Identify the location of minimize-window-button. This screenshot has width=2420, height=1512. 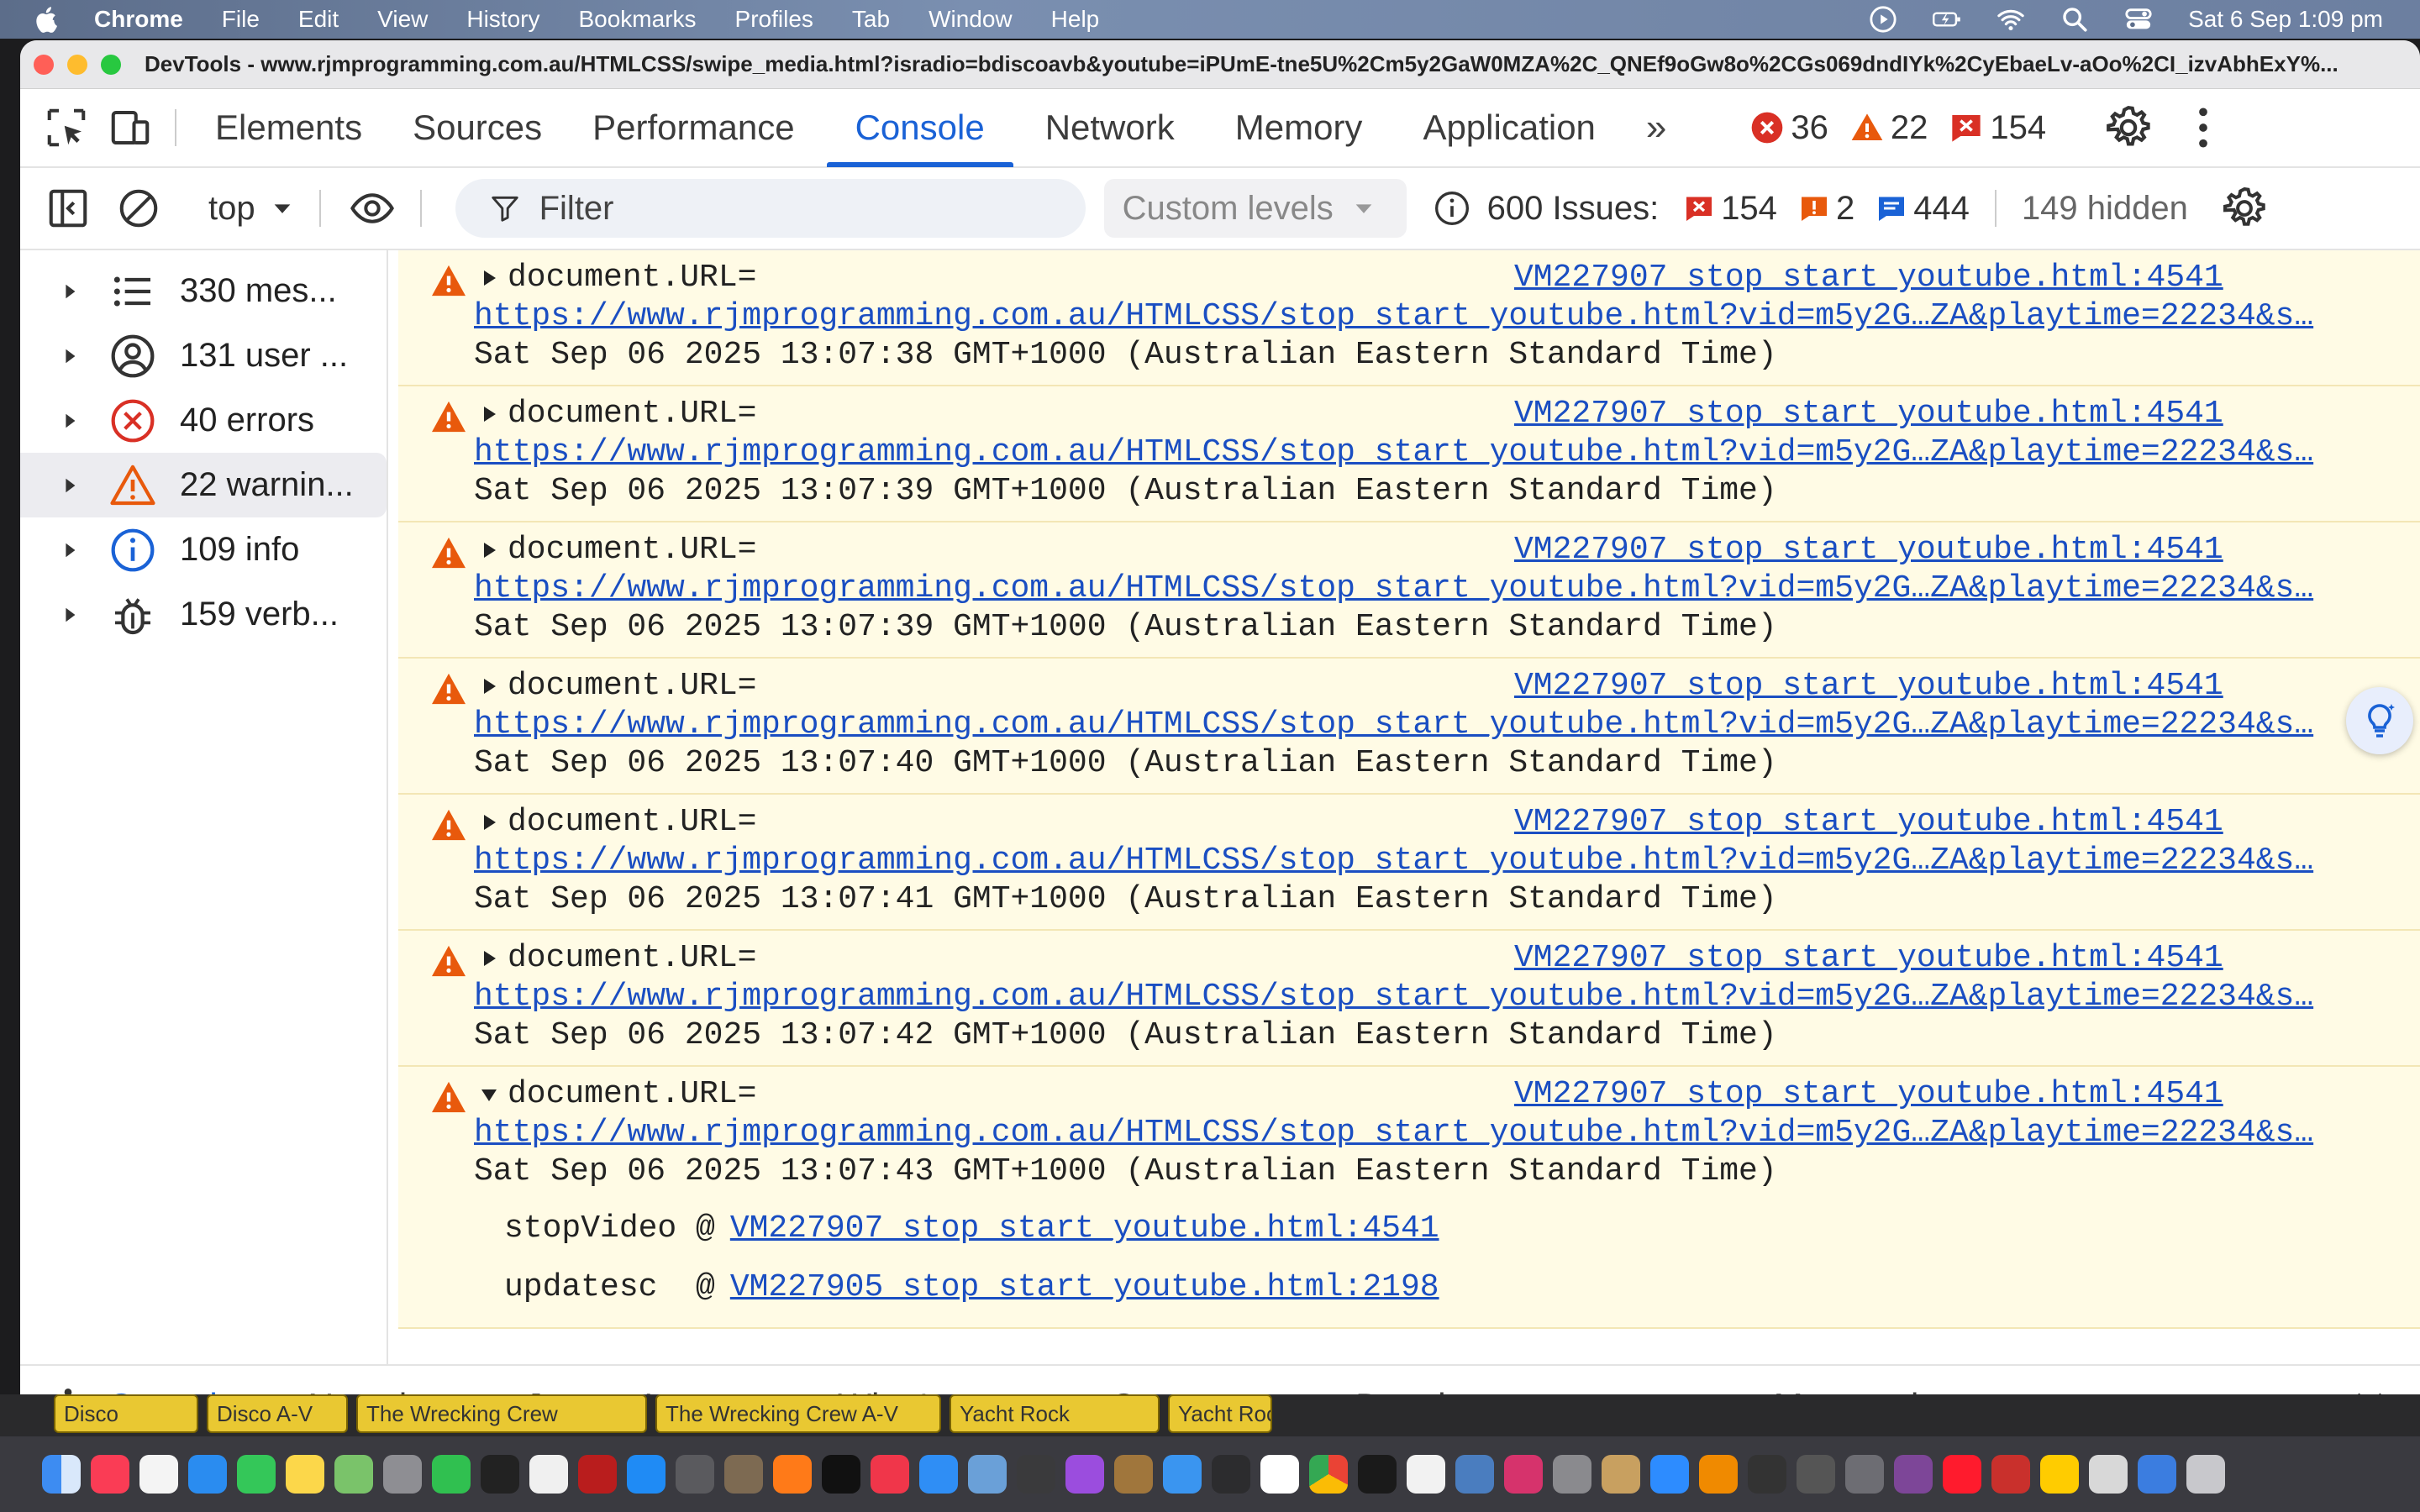
(77, 64).